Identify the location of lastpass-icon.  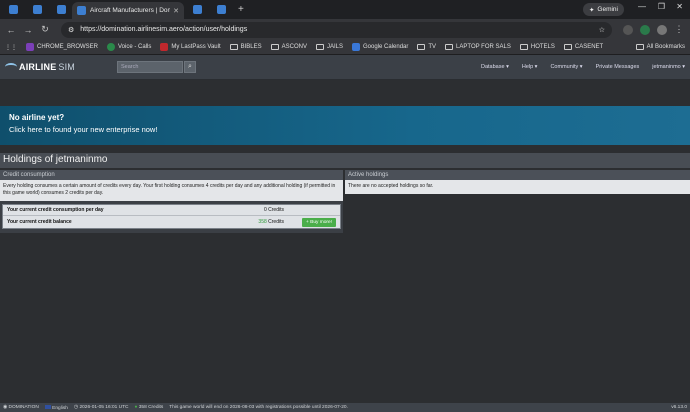
(164, 47).